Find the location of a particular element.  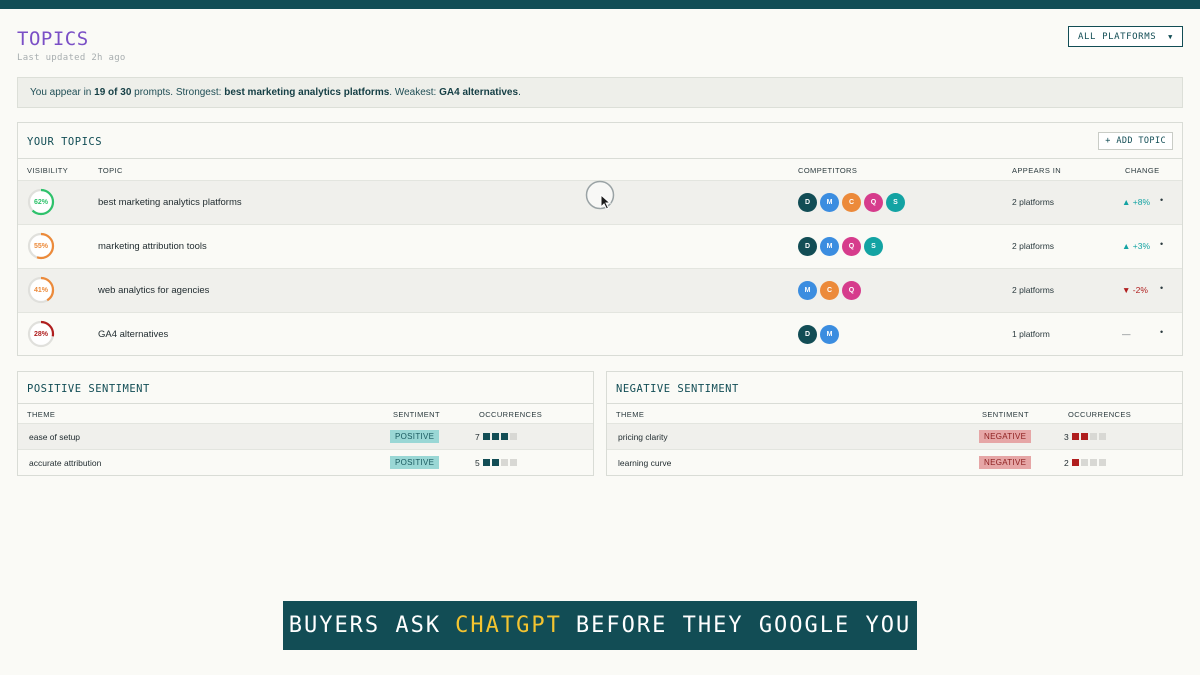

col-topic: TOPIC is located at coordinates (110, 170).